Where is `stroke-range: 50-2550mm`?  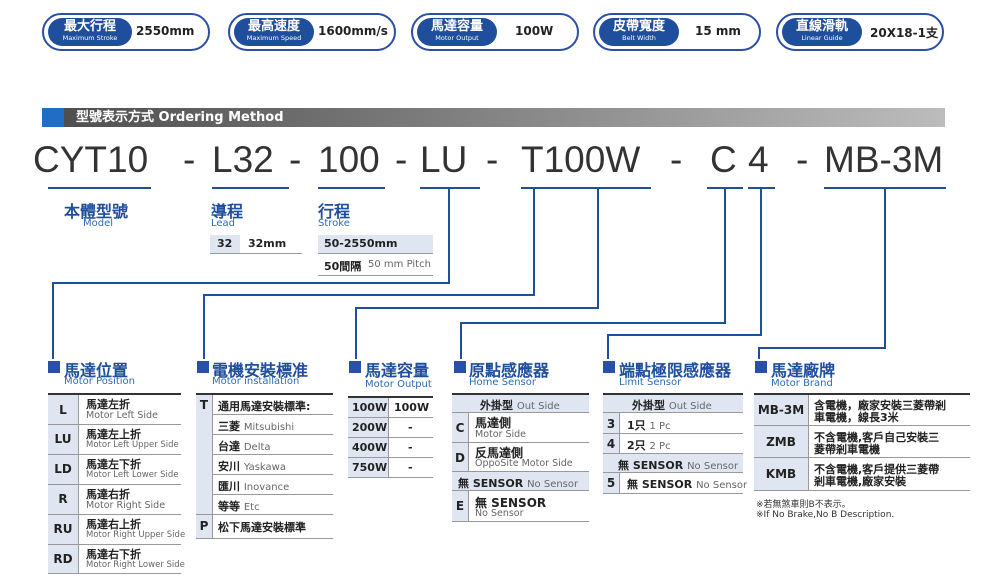 stroke-range: 50-2550mm is located at coordinates (361, 243).